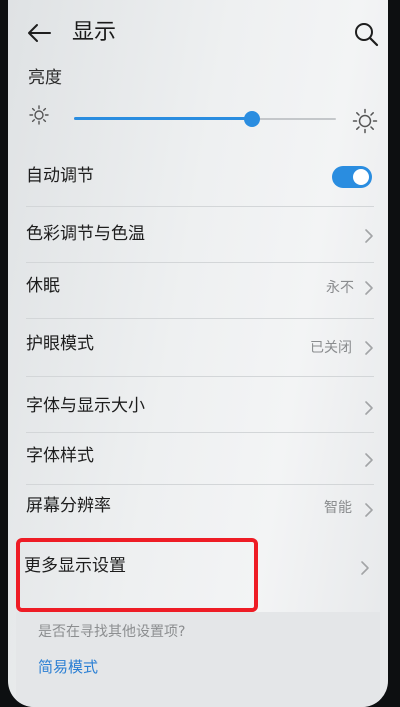 The width and height of the screenshot is (400, 707). I want to click on brightness-slider, so click(205, 119).